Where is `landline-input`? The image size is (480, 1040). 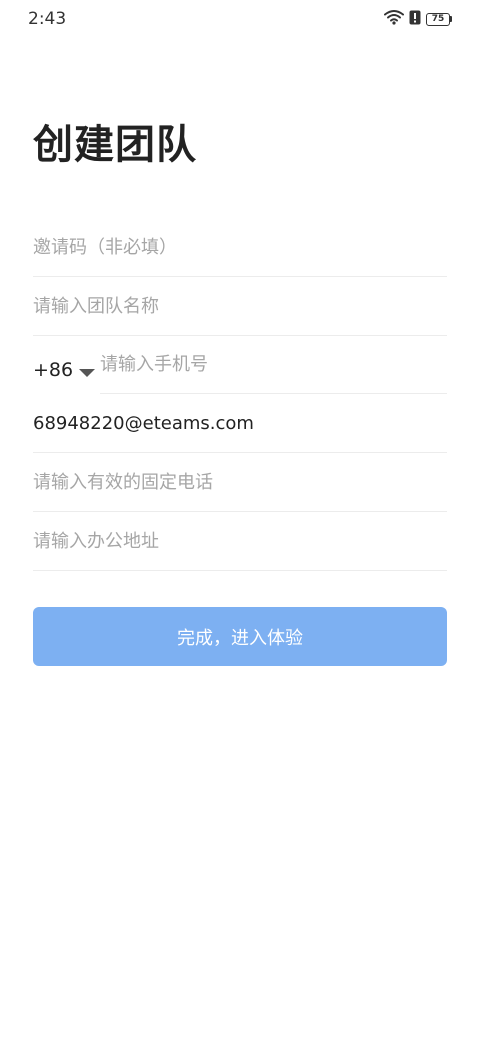 landline-input is located at coordinates (240, 482).